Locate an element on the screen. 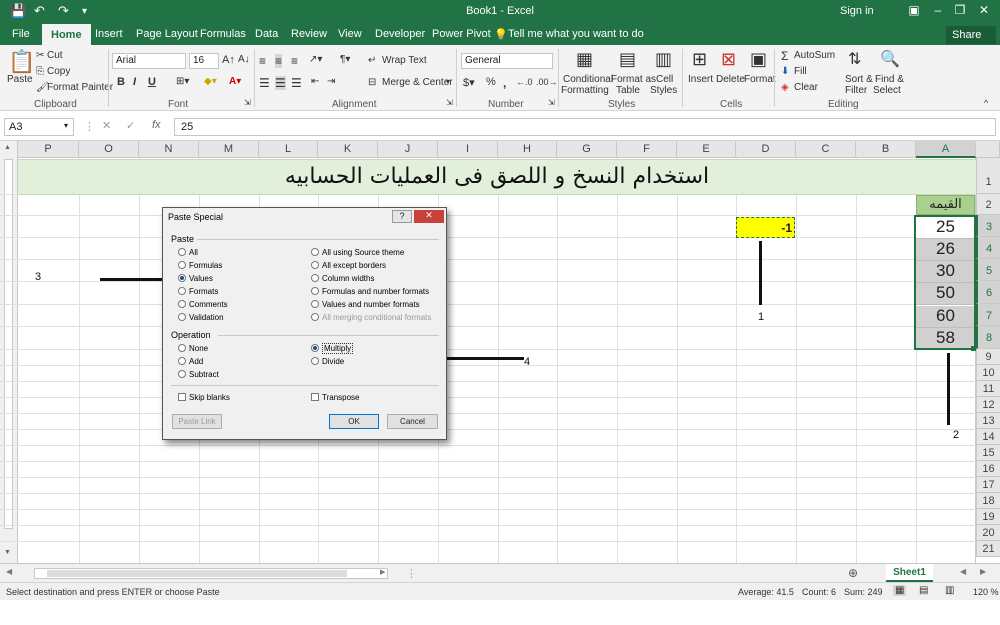 Image resolution: width=1000 pixels, height=625 pixels. share-button: Share is located at coordinates (971, 35).